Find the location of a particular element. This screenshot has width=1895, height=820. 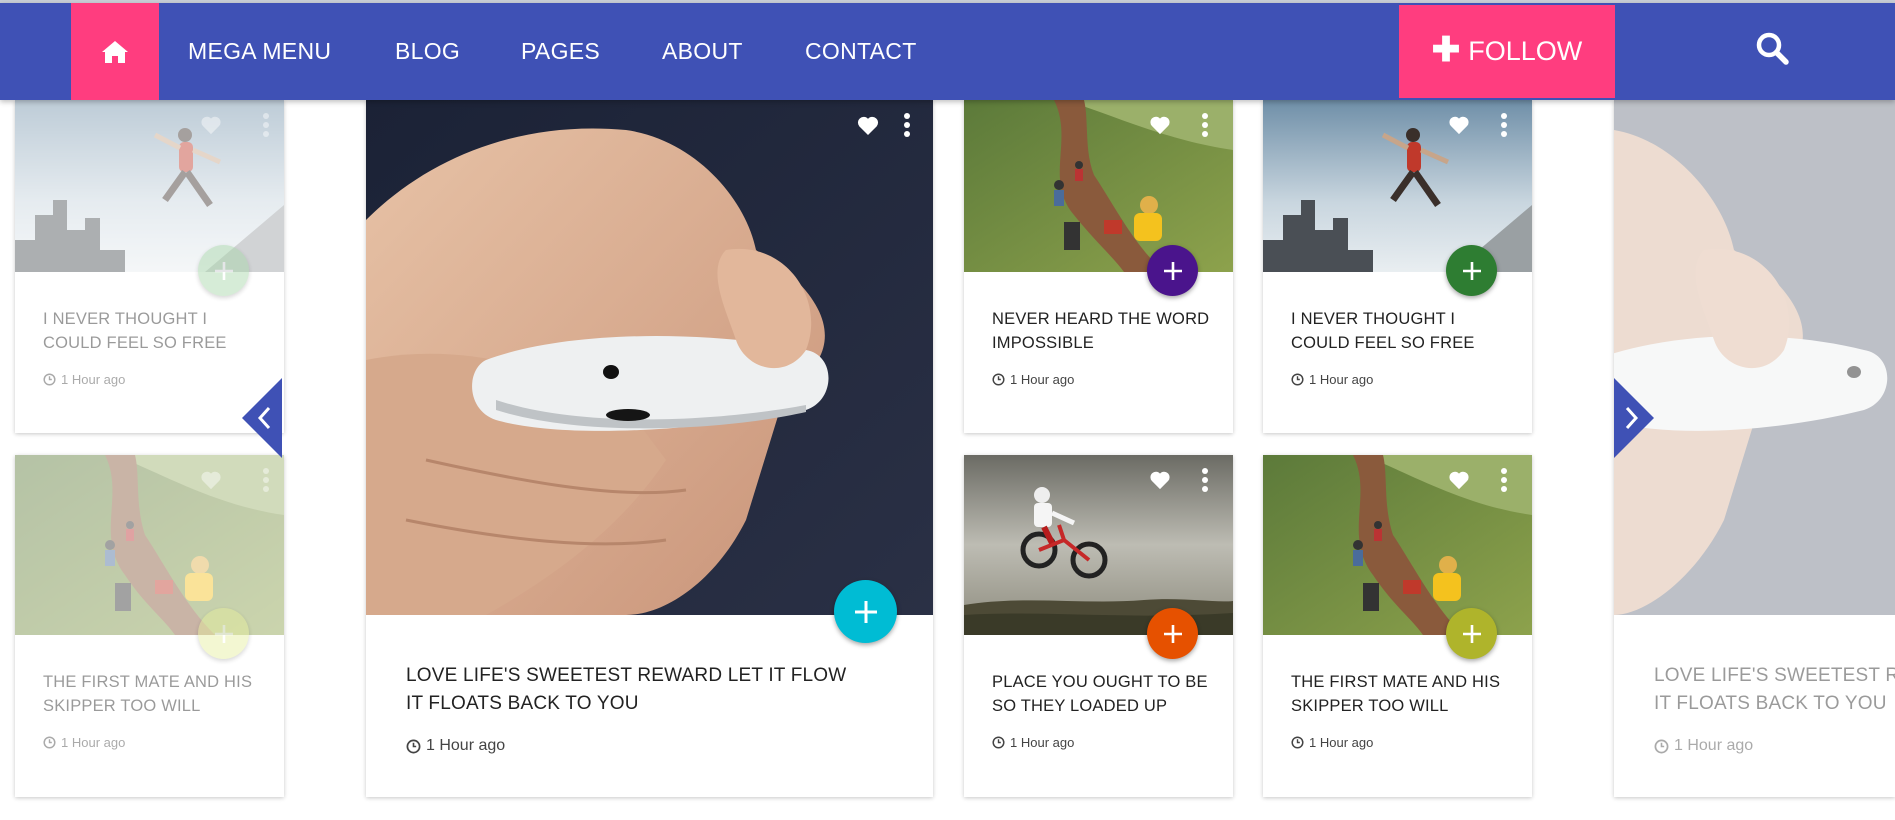

follow-button: ✚ FOLLOW is located at coordinates (1507, 51).